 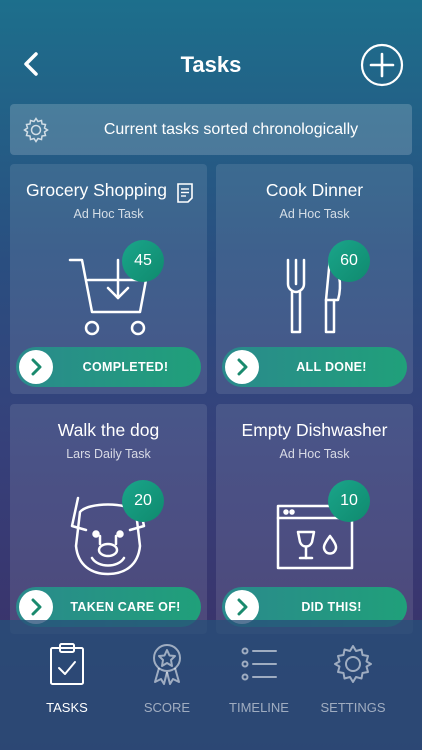 I want to click on tab-timeline: TIMELINE, so click(x=259, y=682).